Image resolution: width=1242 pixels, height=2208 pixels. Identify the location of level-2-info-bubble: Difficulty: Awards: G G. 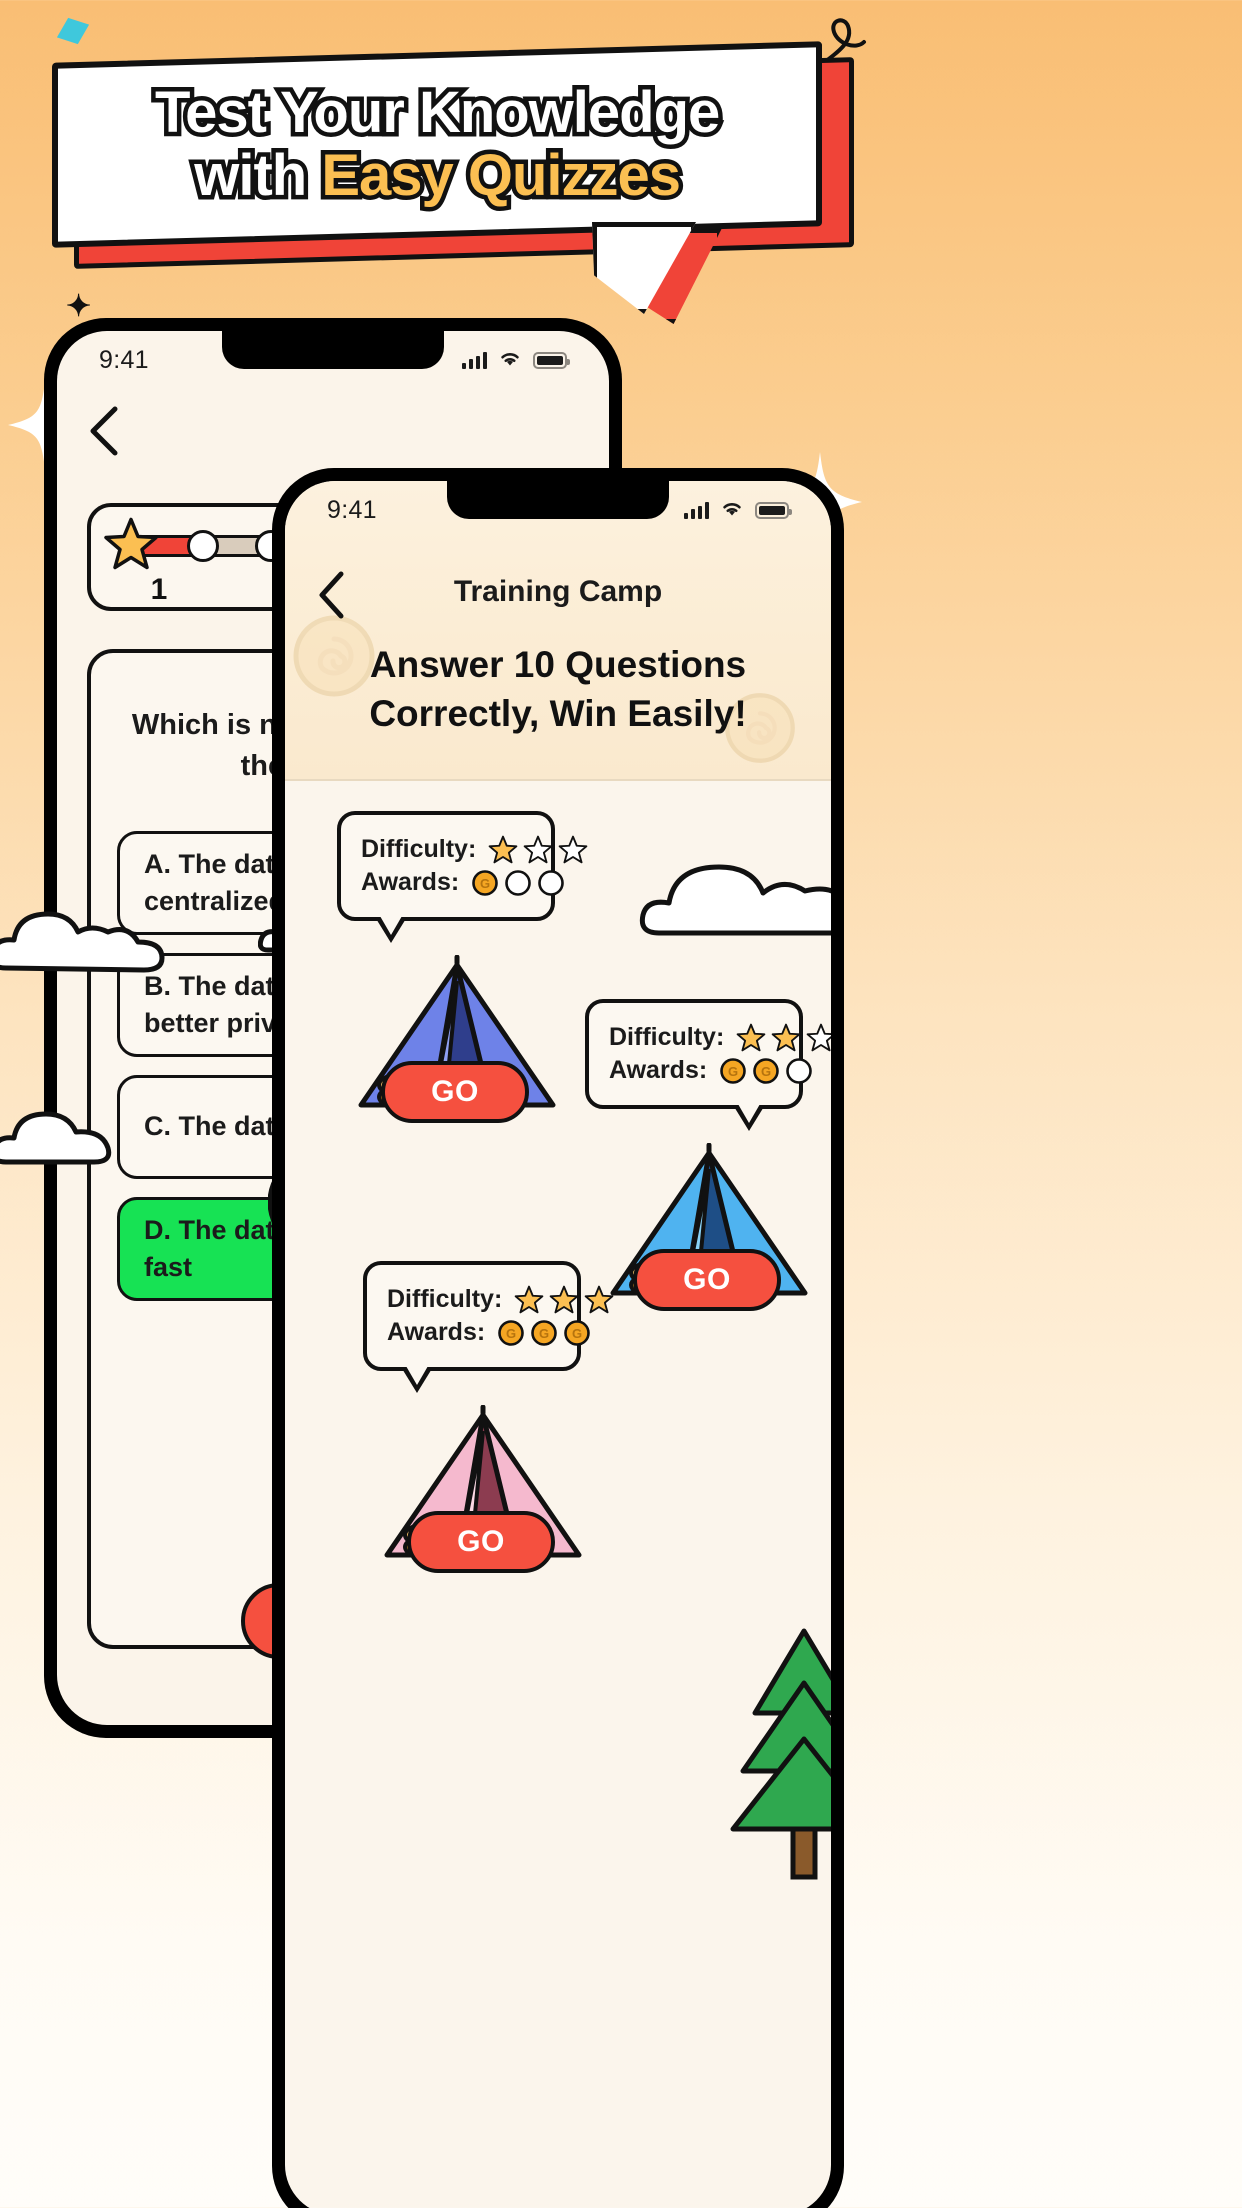
(708, 1065).